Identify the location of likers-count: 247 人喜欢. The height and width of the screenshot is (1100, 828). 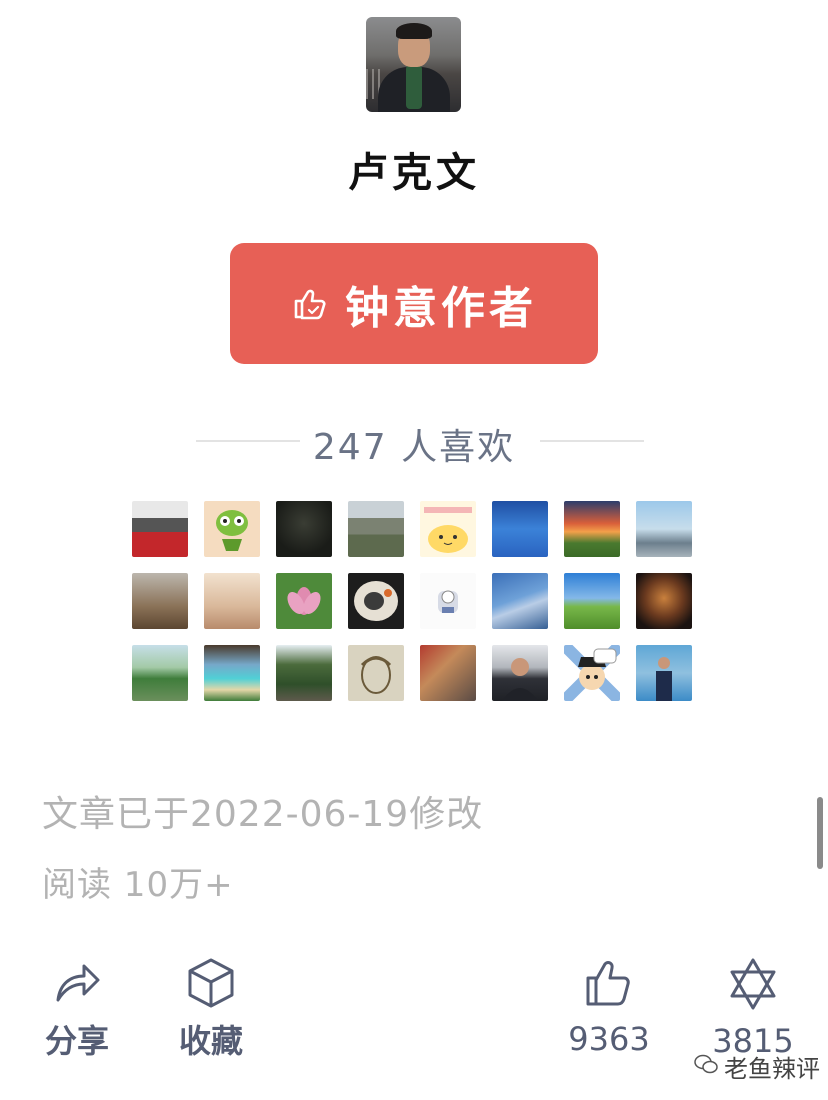
(414, 447).